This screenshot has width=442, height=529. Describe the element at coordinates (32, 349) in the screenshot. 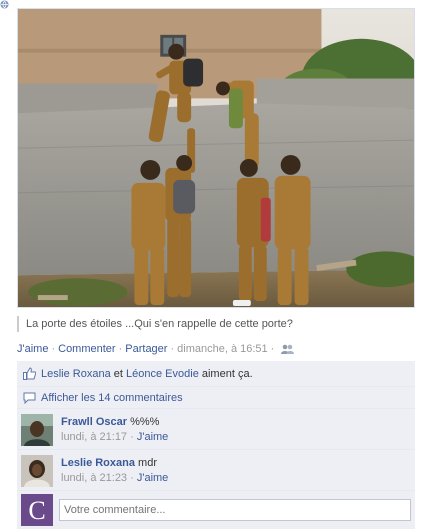

I see `like-link: J'aime` at that location.